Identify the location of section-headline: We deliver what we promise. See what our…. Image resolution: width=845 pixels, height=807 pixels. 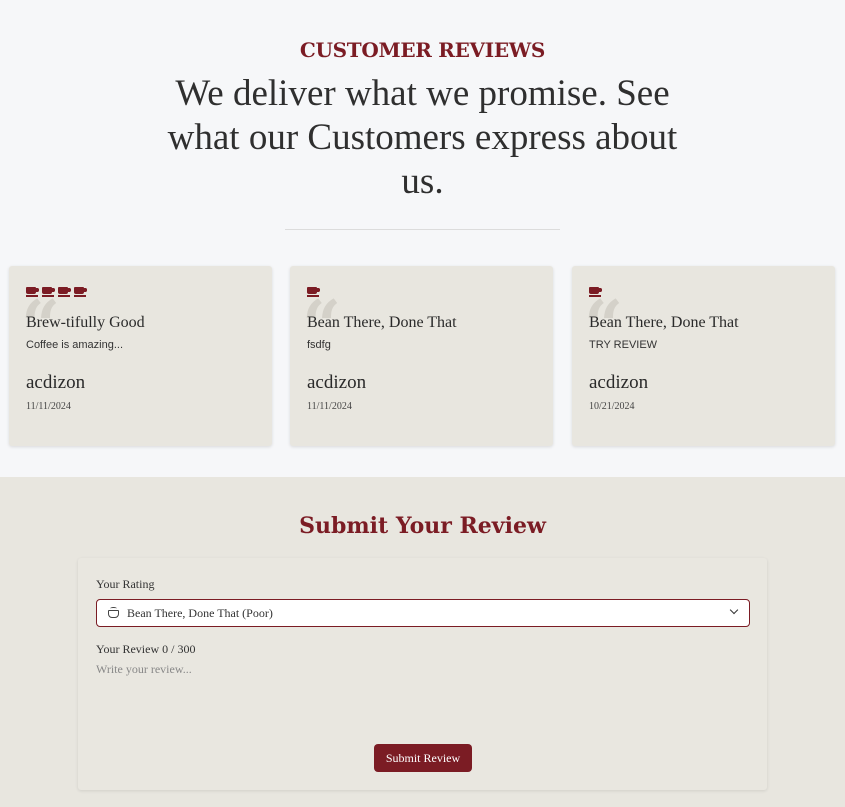
(422, 137).